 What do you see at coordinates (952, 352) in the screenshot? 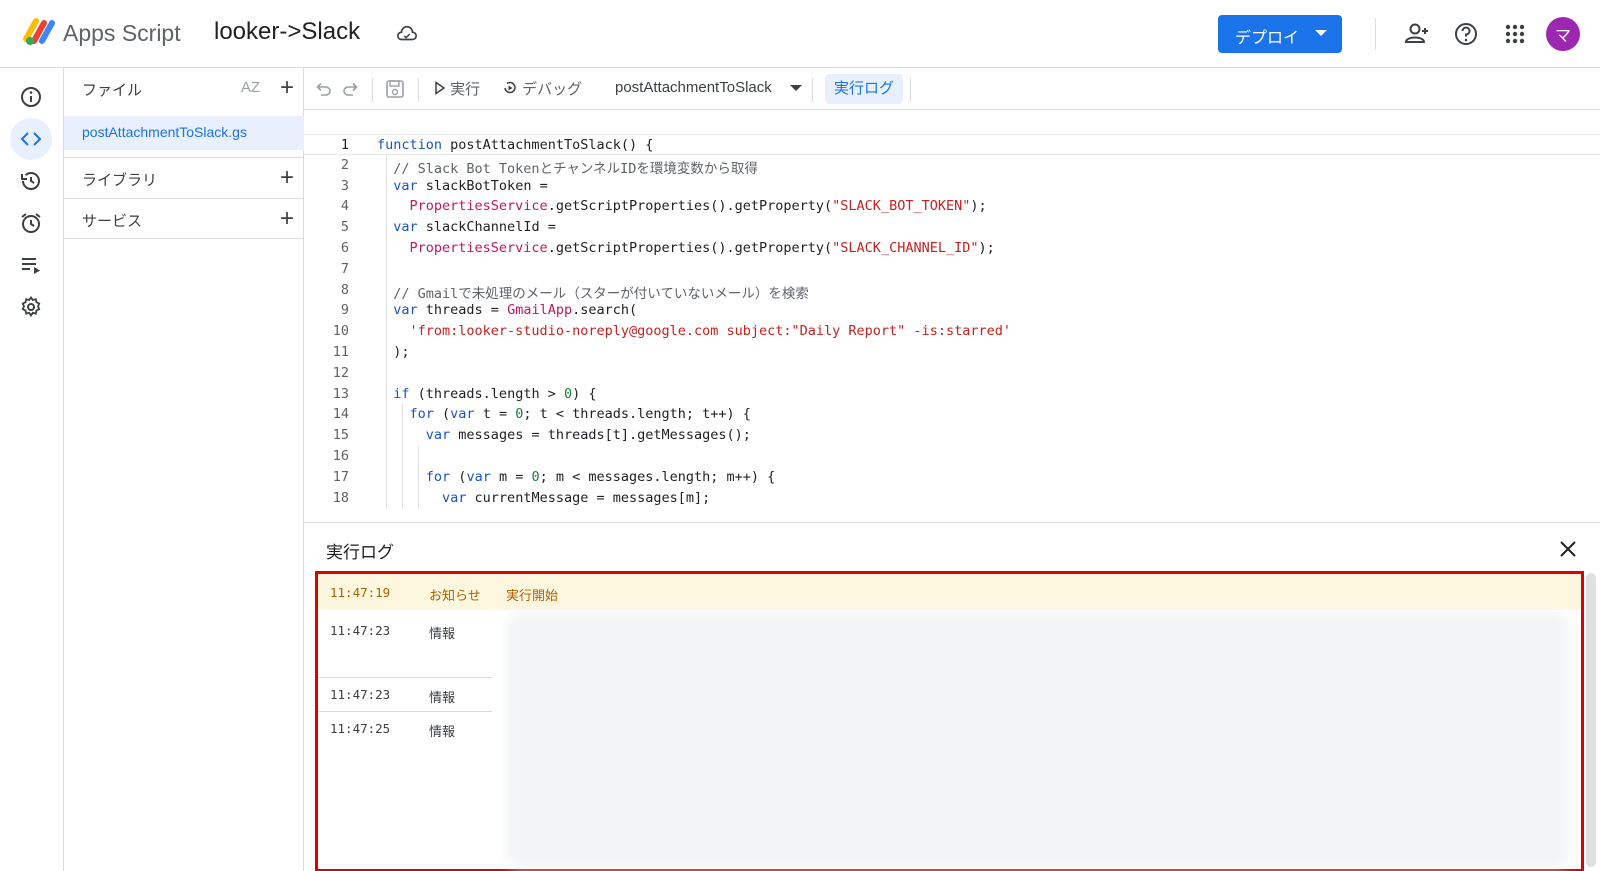
I see `code-line: 11 );` at bounding box center [952, 352].